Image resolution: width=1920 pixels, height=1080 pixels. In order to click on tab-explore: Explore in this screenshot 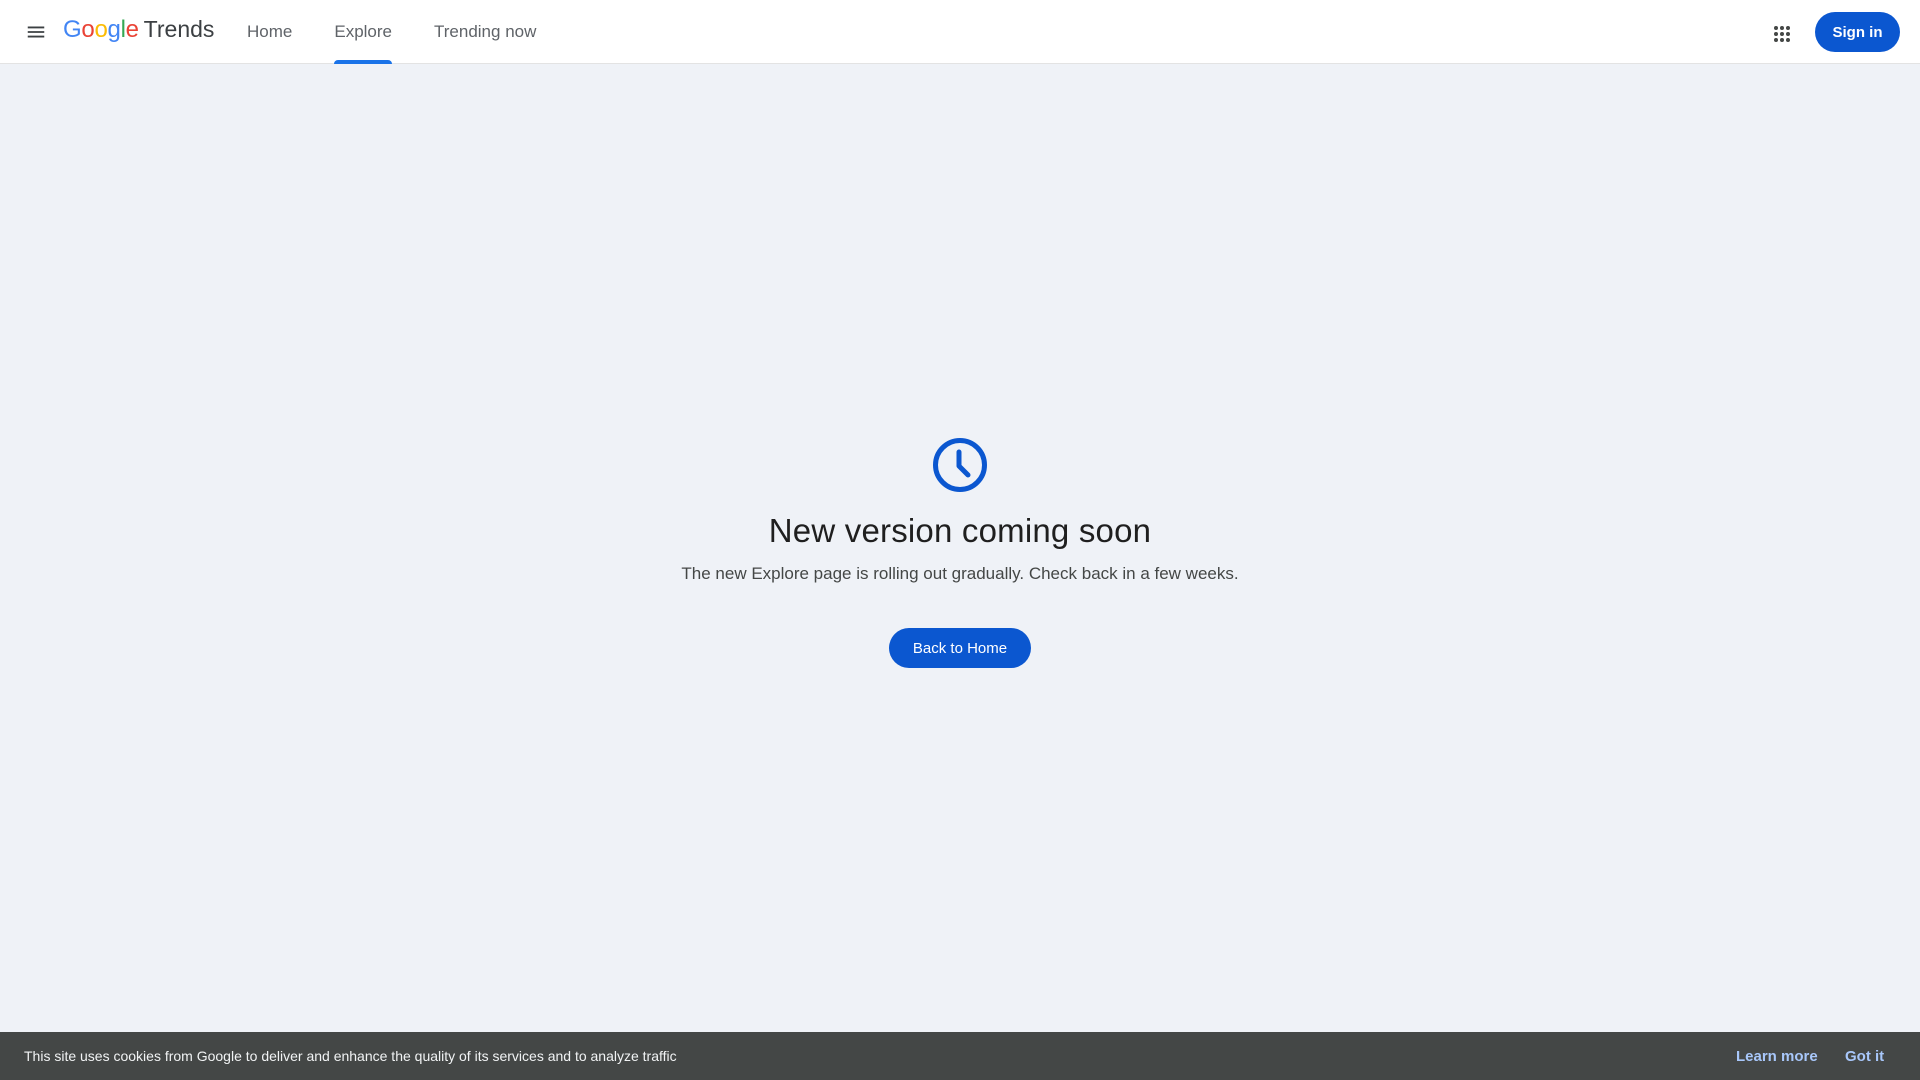, I will do `click(363, 32)`.